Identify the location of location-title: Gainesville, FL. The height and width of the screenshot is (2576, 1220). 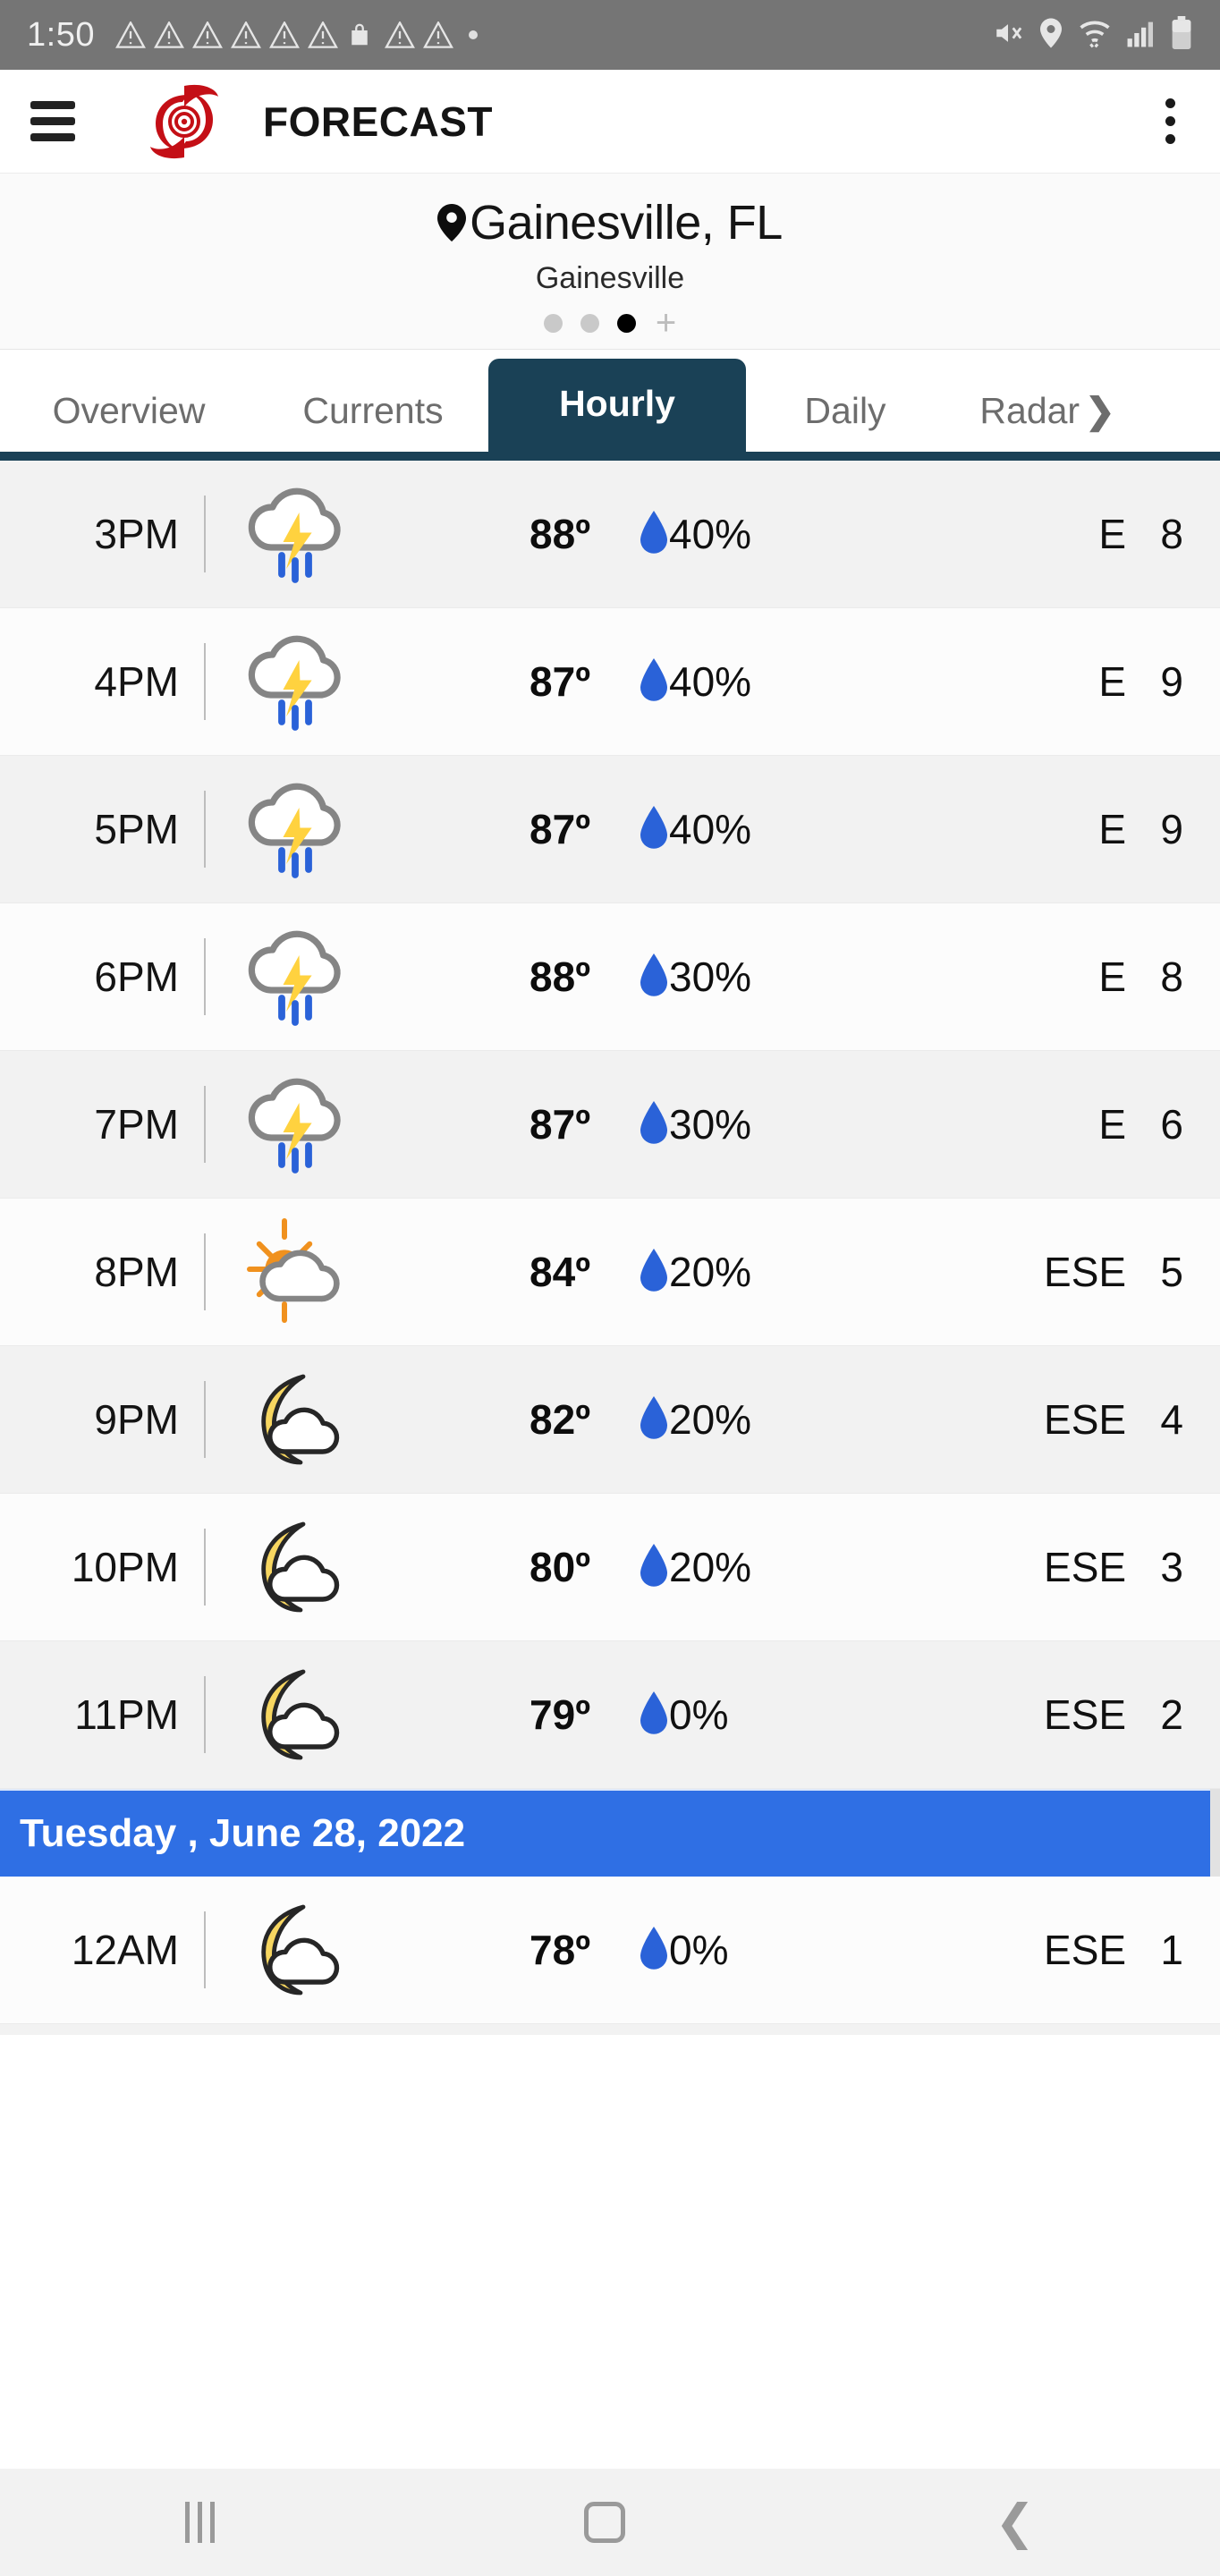
(626, 223).